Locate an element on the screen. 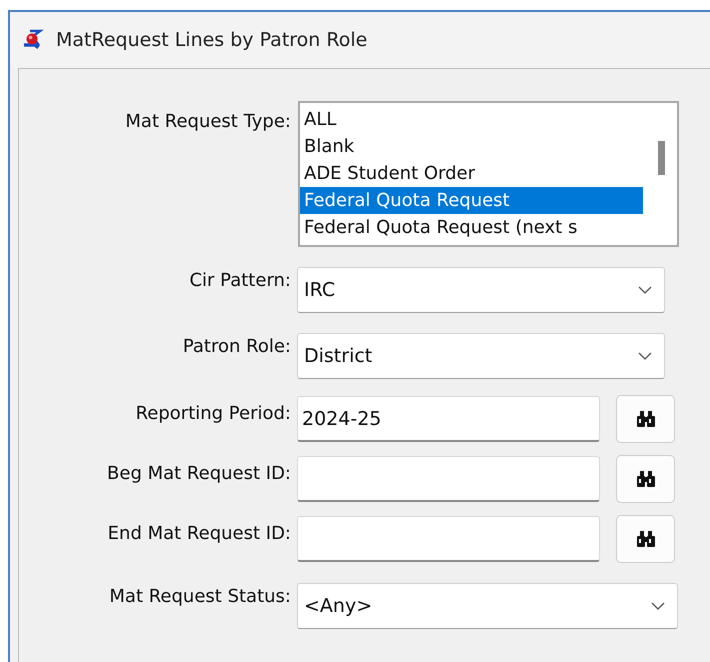  list-item: ALL is located at coordinates (471, 119).